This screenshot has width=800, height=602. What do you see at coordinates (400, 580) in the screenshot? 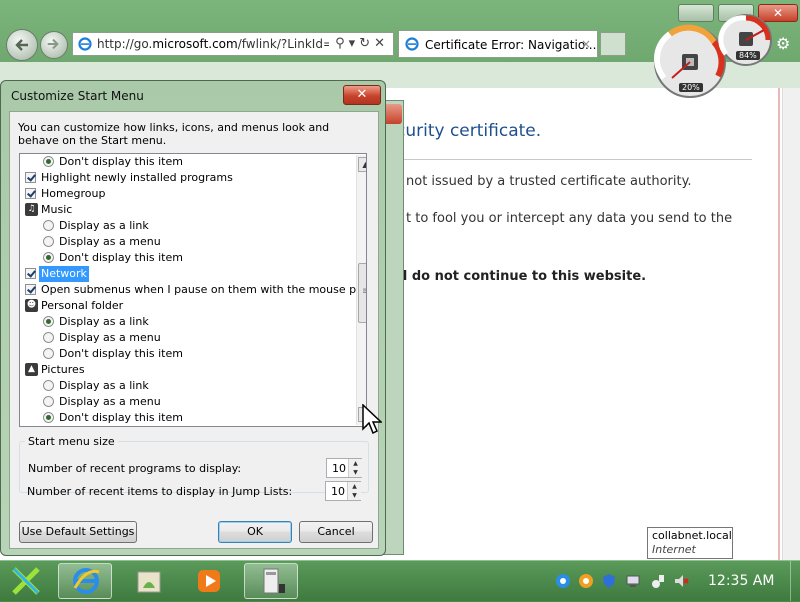
I see `taskbar: 12:35 AM` at bounding box center [400, 580].